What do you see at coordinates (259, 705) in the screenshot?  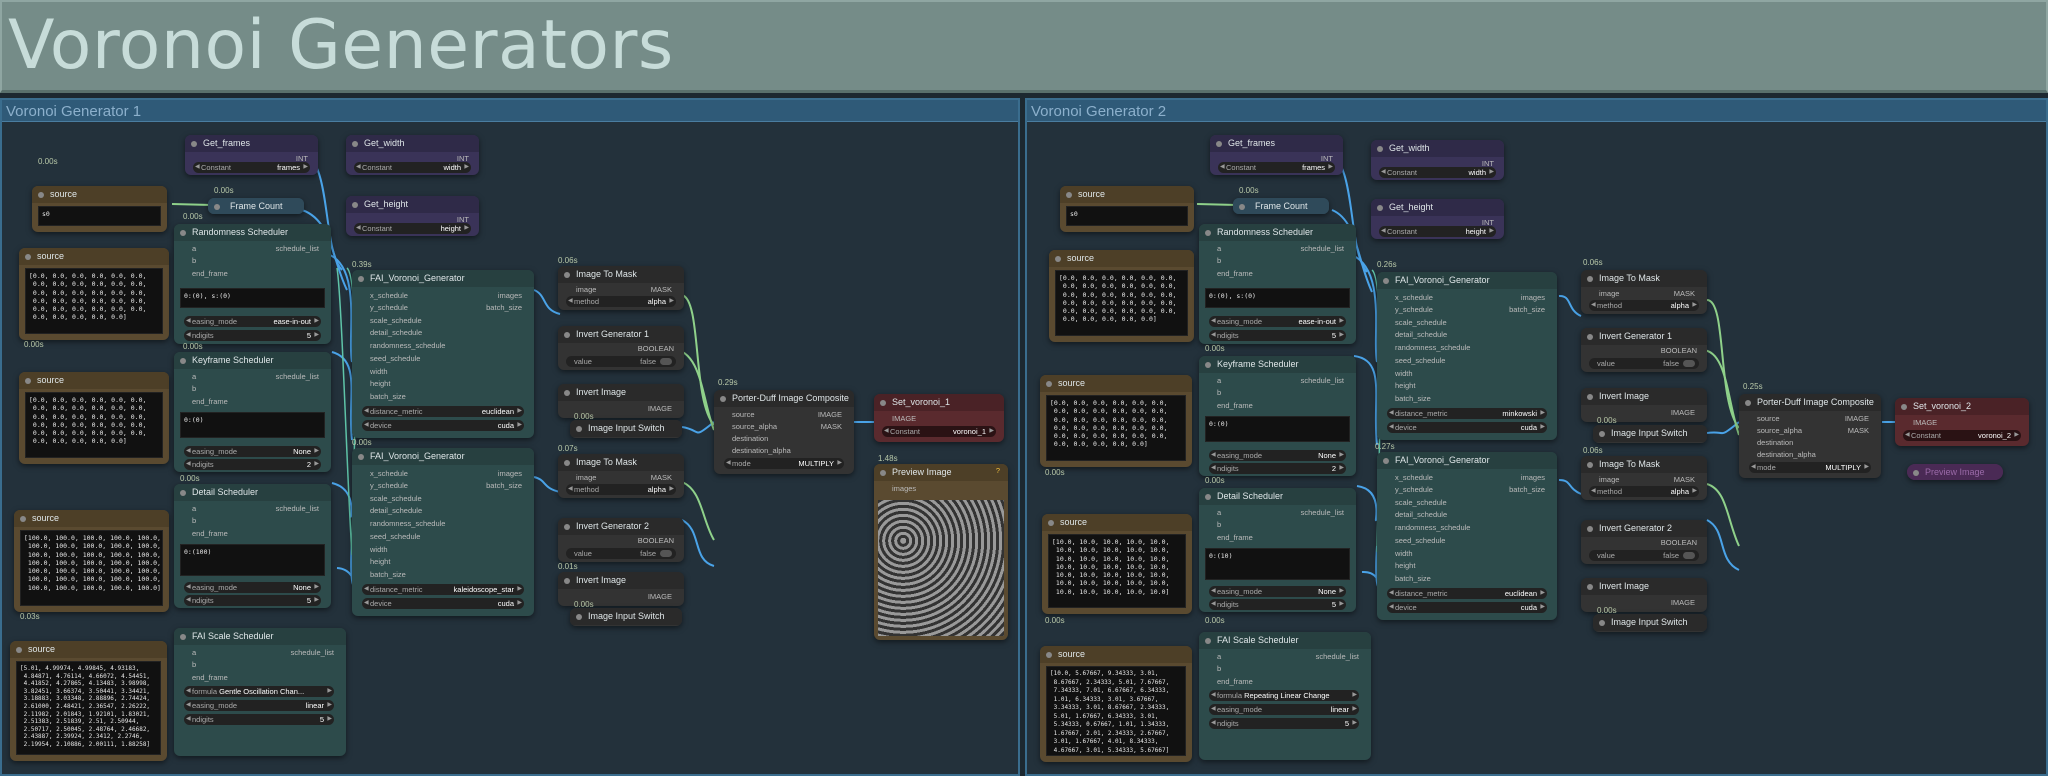 I see `easing-mode-select: easing_mode linear` at bounding box center [259, 705].